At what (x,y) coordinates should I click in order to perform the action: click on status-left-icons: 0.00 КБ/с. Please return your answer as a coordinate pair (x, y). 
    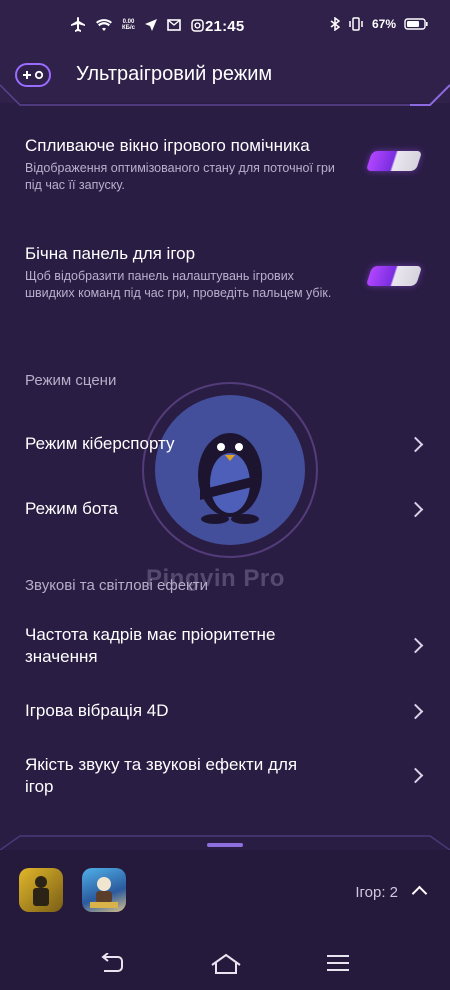
    Looking at the image, I should click on (137, 25).